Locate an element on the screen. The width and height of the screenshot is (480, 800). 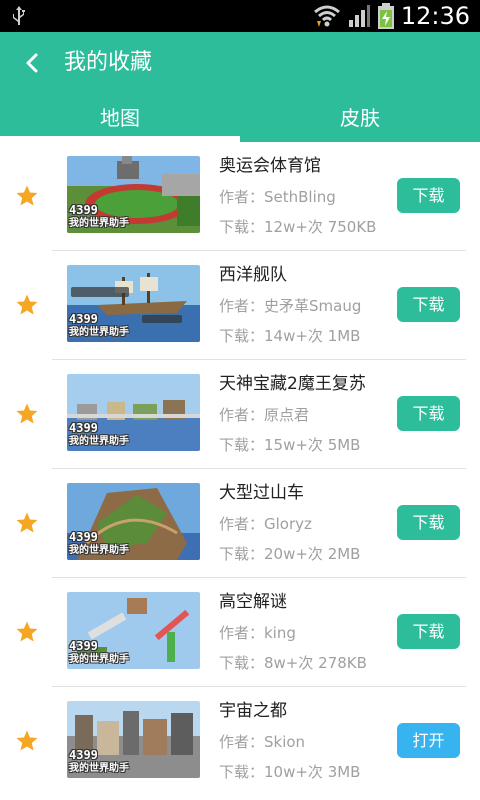
page-title: 我的收藏 is located at coordinates (108, 62).